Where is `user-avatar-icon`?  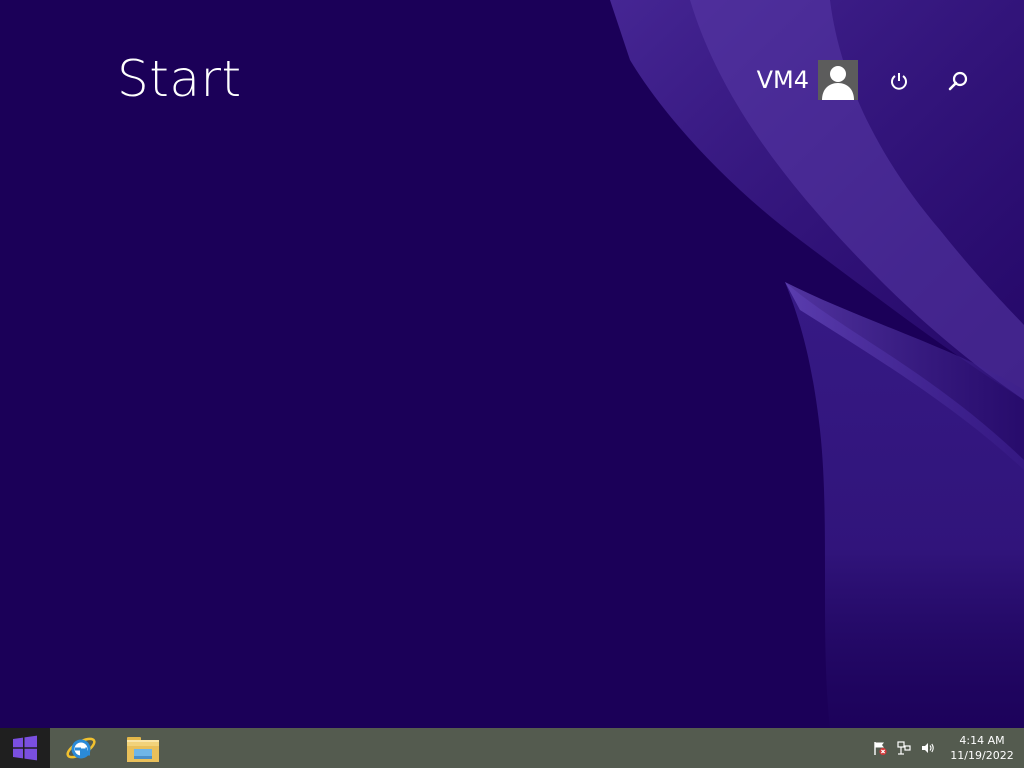 user-avatar-icon is located at coordinates (838, 80).